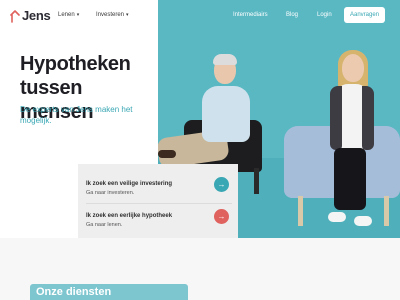 The width and height of the screenshot is (400, 300). What do you see at coordinates (364, 15) in the screenshot?
I see `aanvragen-button: Aanvragen` at bounding box center [364, 15].